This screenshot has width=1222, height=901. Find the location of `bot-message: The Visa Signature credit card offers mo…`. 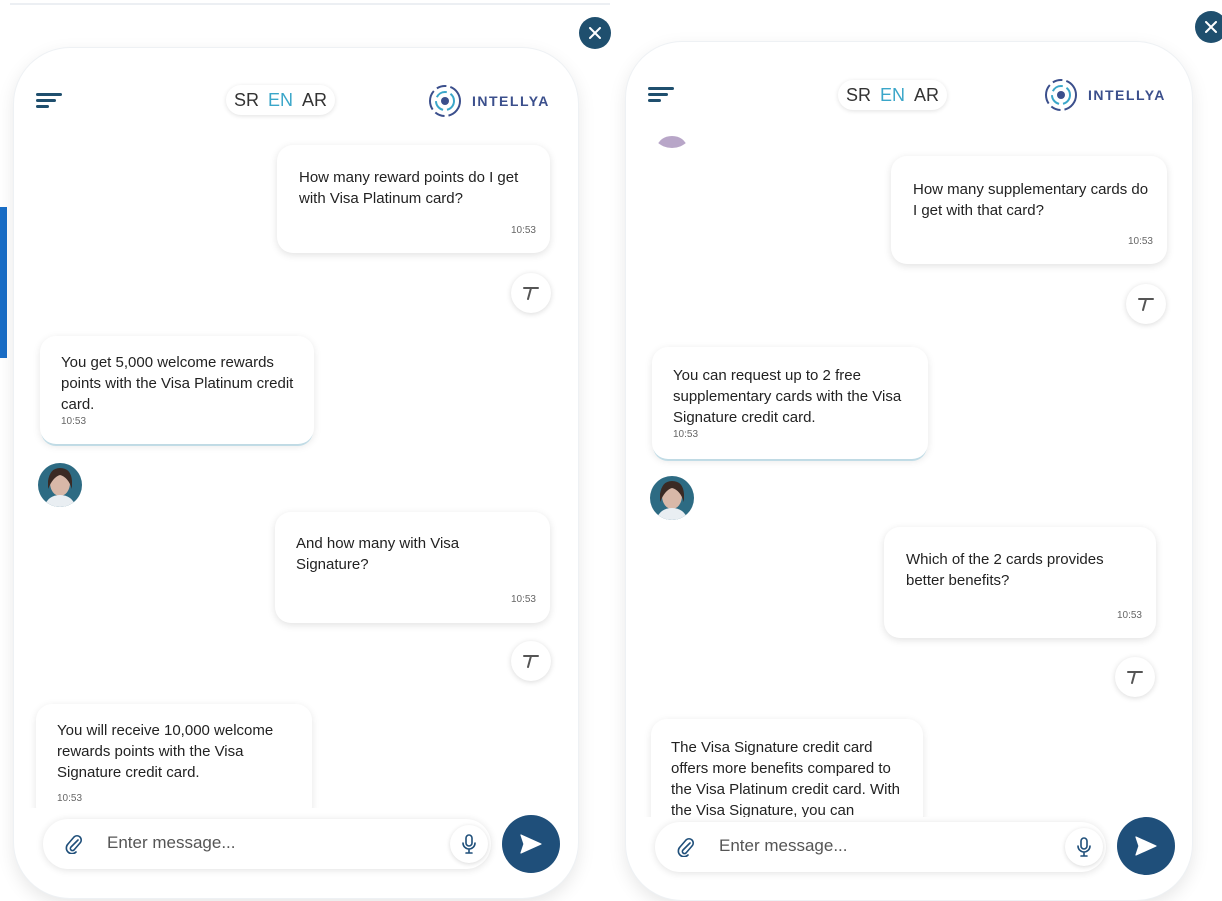

bot-message: The Visa Signature credit card offers mo… is located at coordinates (787, 768).